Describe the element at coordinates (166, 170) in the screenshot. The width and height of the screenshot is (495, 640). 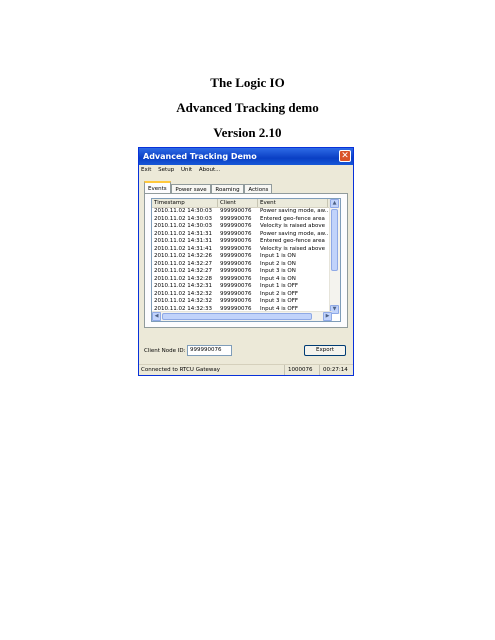
I see `menu-setup: Setup` at that location.